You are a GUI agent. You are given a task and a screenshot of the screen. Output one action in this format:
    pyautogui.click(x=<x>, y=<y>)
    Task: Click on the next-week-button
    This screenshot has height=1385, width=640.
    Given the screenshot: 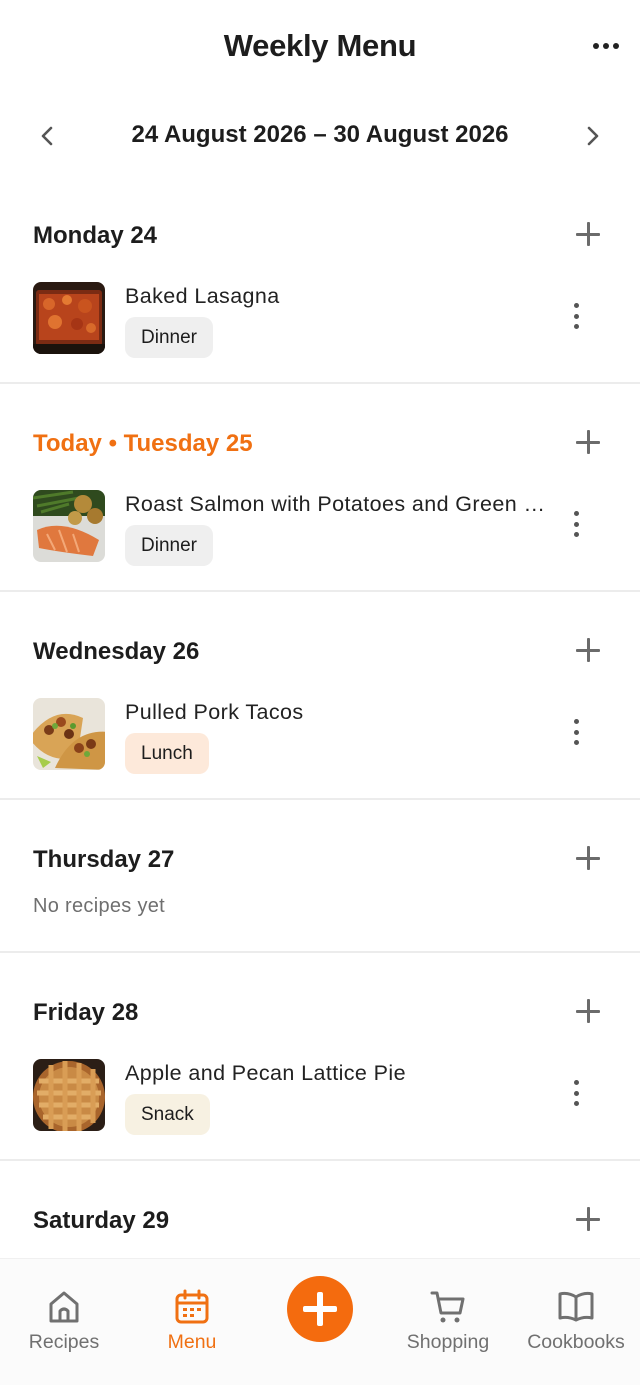 What is the action you would take?
    pyautogui.click(x=592, y=136)
    